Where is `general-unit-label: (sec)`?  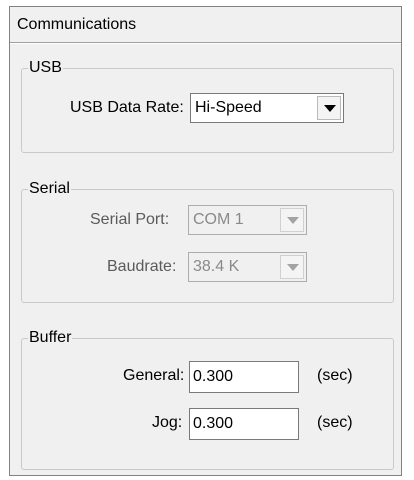 general-unit-label: (sec) is located at coordinates (335, 375).